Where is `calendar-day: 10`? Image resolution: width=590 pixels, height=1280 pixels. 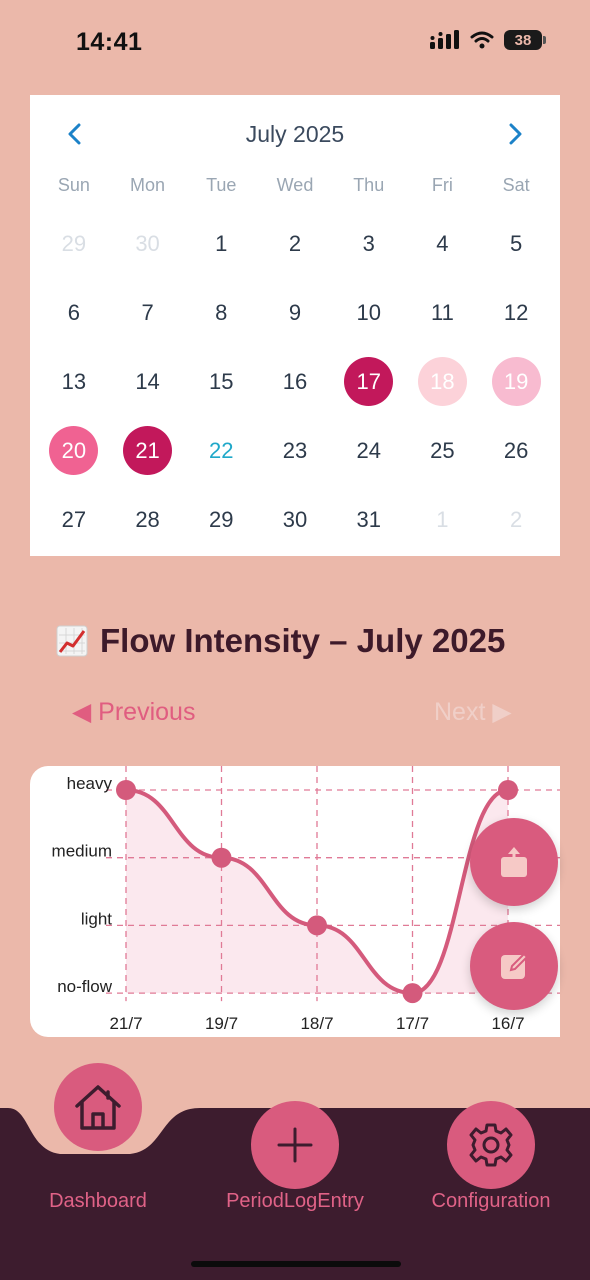
calendar-day: 10 is located at coordinates (369, 312).